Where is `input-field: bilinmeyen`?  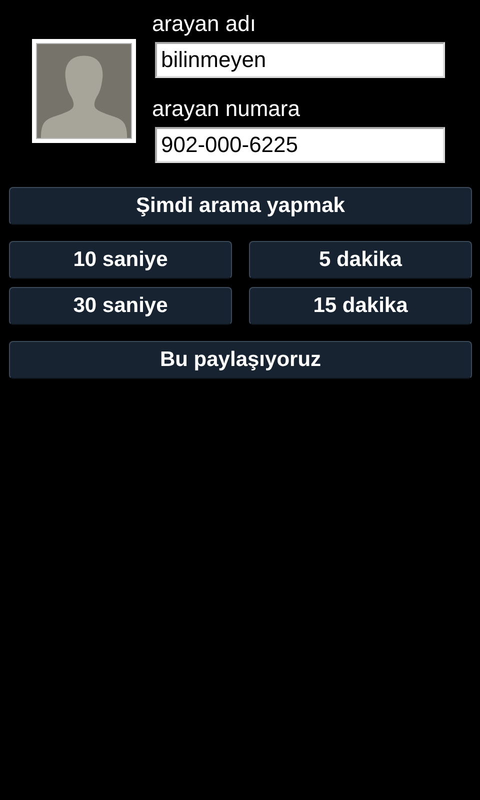
input-field: bilinmeyen is located at coordinates (300, 60).